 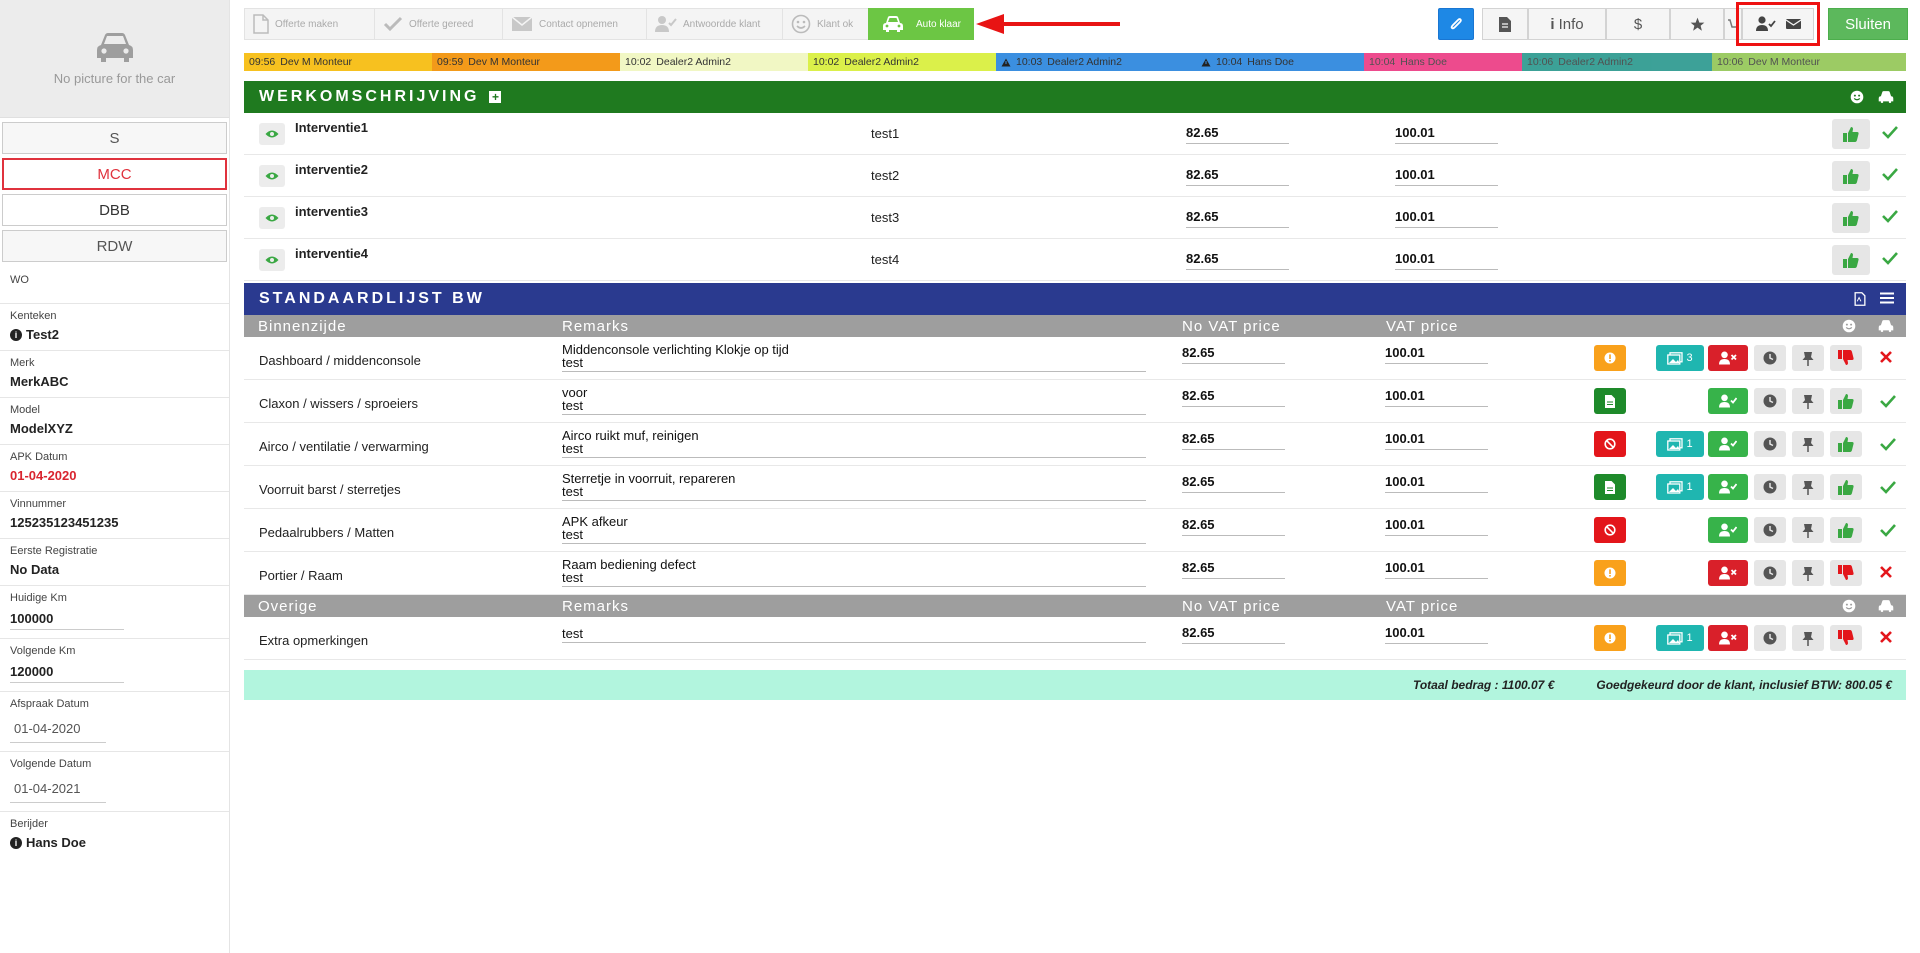 What do you see at coordinates (438, 24) in the screenshot?
I see `step-offerte-gereed: Offerte gereed` at bounding box center [438, 24].